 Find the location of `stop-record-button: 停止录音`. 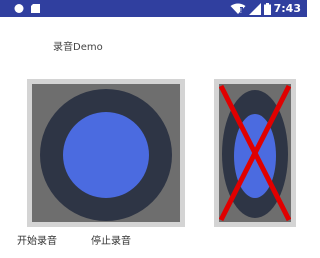

stop-record-button: 停止录音 is located at coordinates (111, 239).